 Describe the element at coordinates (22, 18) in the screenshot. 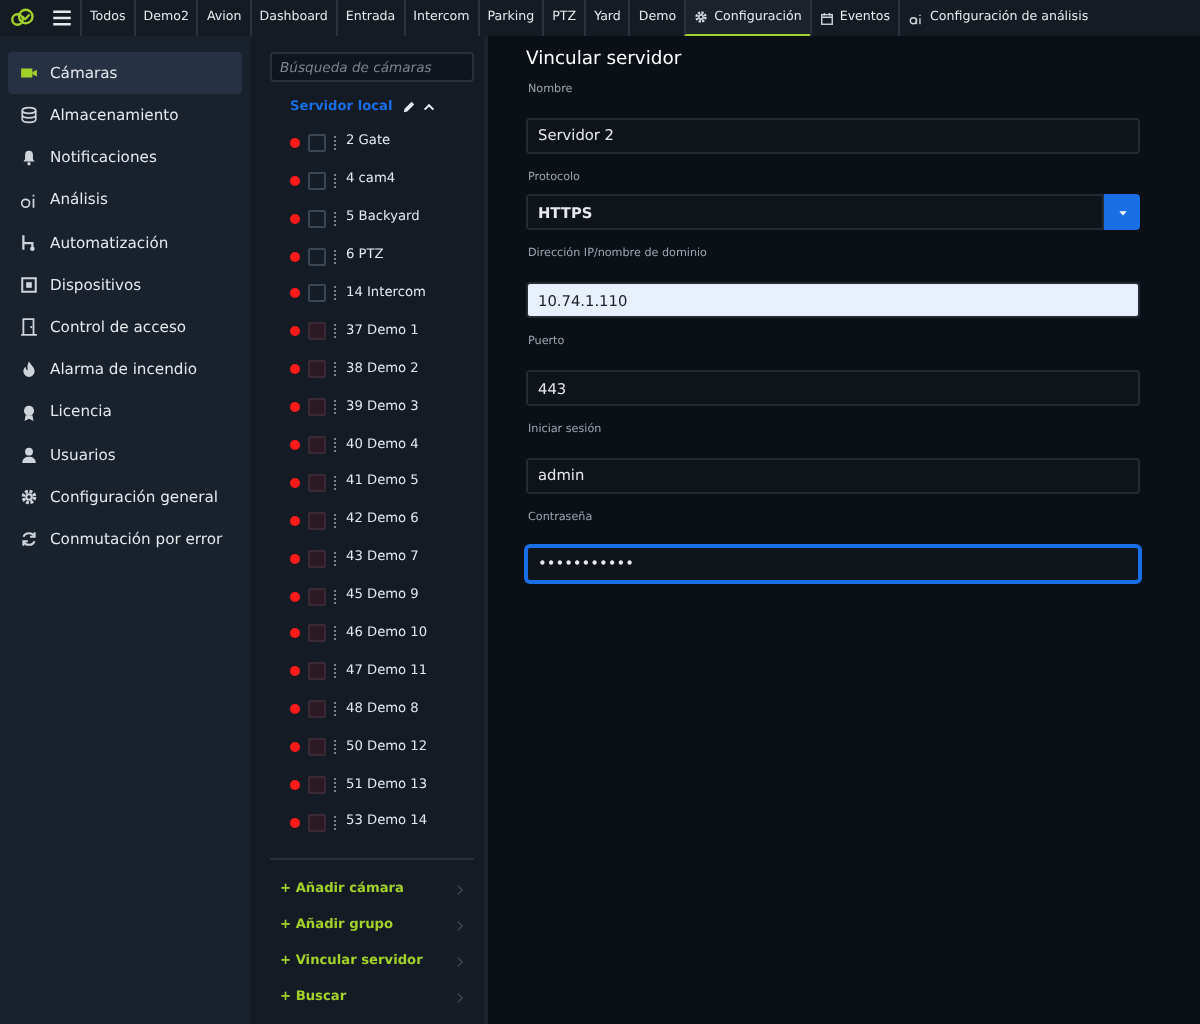

I see `logo-icon` at that location.